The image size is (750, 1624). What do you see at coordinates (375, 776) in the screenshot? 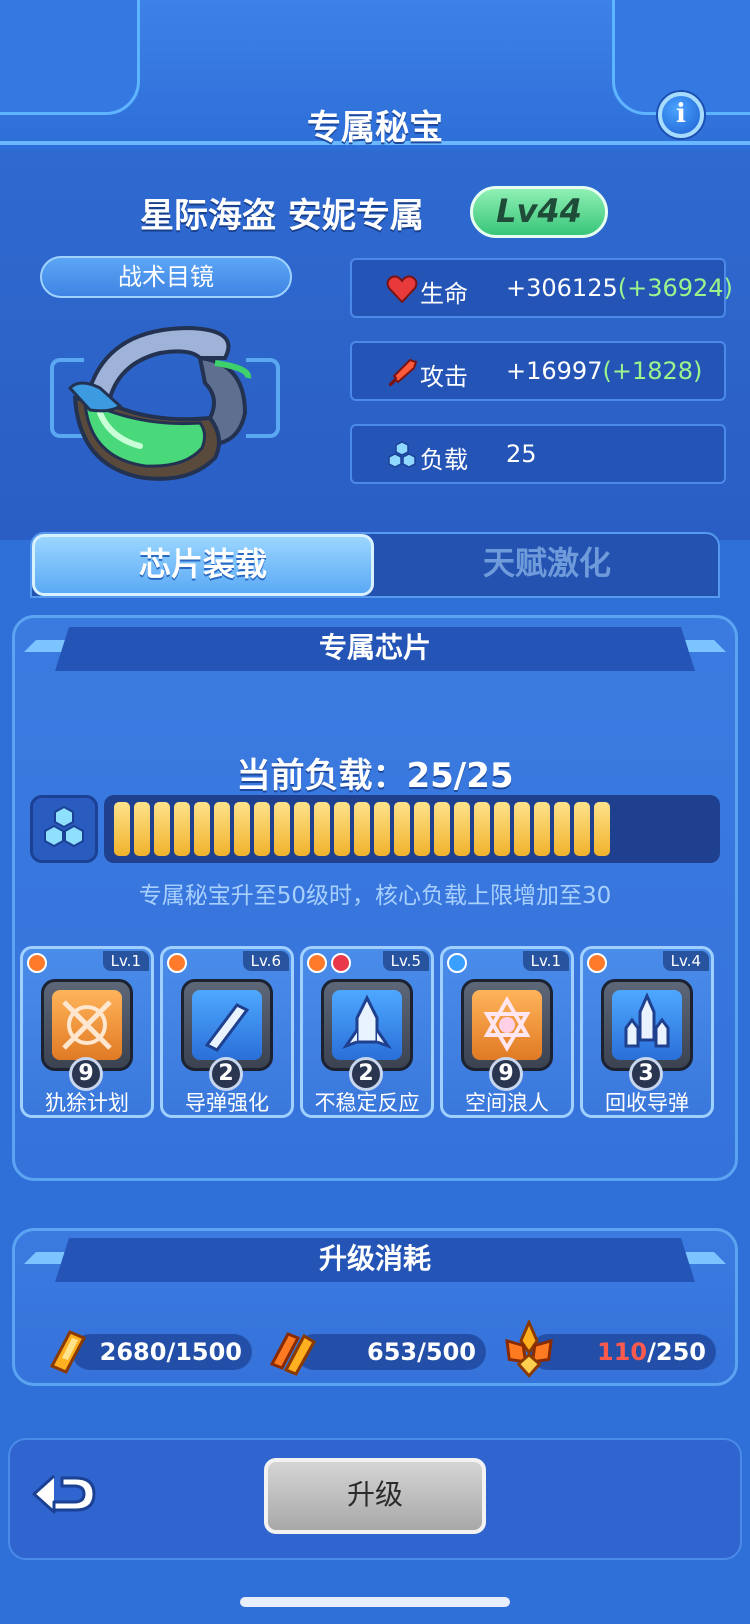
I see `load-title: 当前负载：25/25` at bounding box center [375, 776].